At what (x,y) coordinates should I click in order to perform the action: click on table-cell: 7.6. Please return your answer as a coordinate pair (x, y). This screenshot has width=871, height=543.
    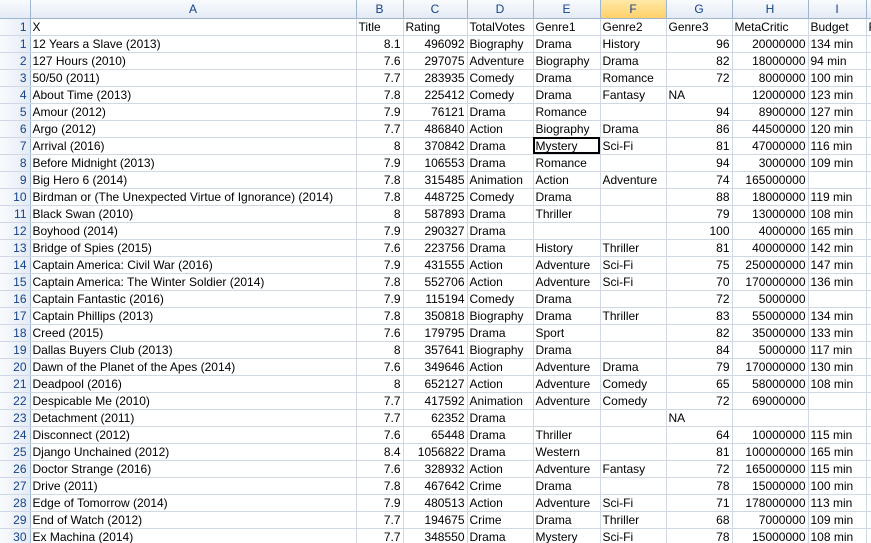
    Looking at the image, I should click on (380, 367).